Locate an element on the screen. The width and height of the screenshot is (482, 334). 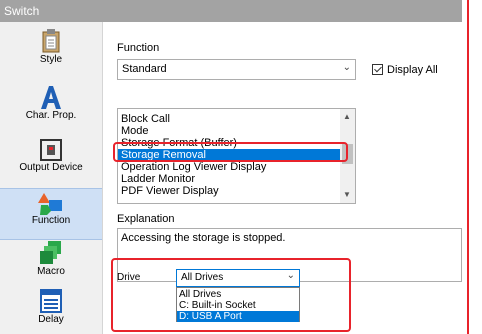
explanation-label: Explanation is located at coordinates (146, 219).